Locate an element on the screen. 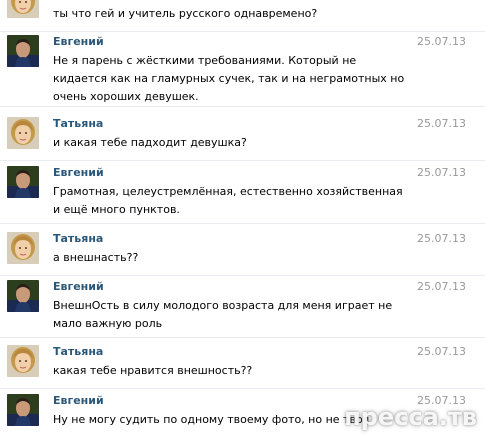 This screenshot has height=436, width=485. message-text: какая тебе нравится внешность?? is located at coordinates (153, 370).